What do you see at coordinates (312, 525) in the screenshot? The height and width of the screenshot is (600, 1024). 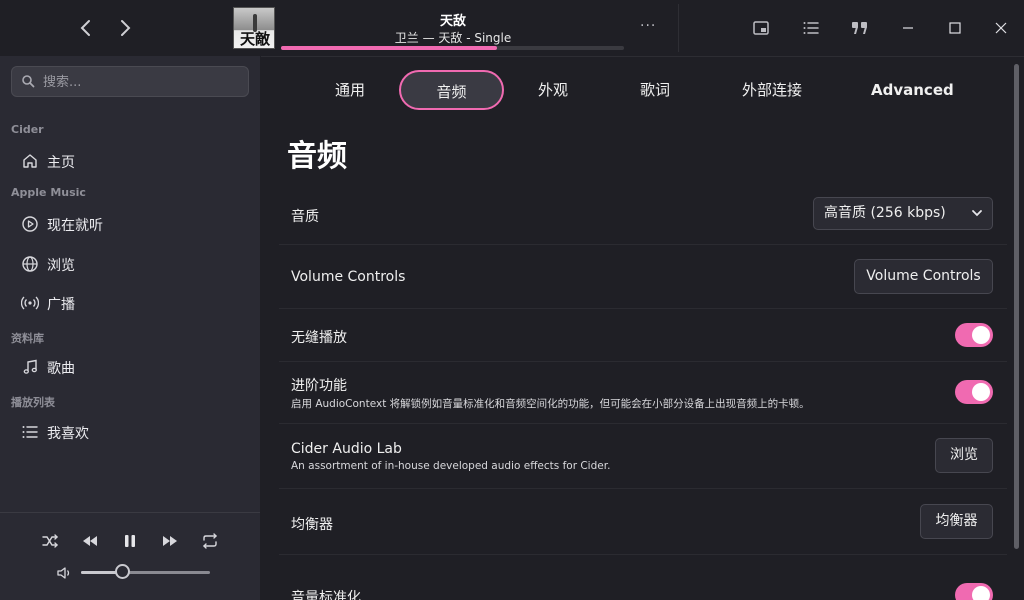 I see `setting-title: 均衡器` at bounding box center [312, 525].